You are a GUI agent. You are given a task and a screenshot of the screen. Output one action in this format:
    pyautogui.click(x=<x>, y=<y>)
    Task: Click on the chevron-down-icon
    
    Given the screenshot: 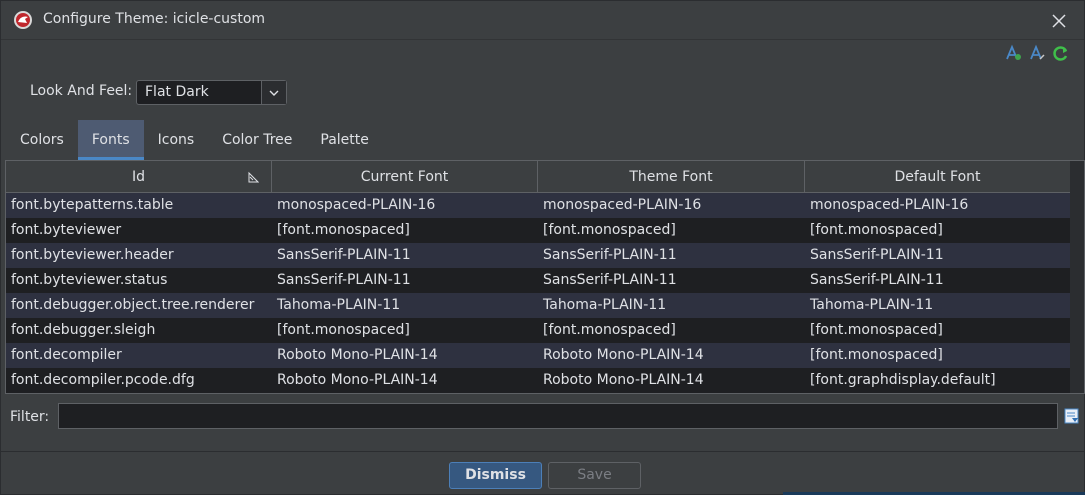 What is the action you would take?
    pyautogui.click(x=274, y=93)
    